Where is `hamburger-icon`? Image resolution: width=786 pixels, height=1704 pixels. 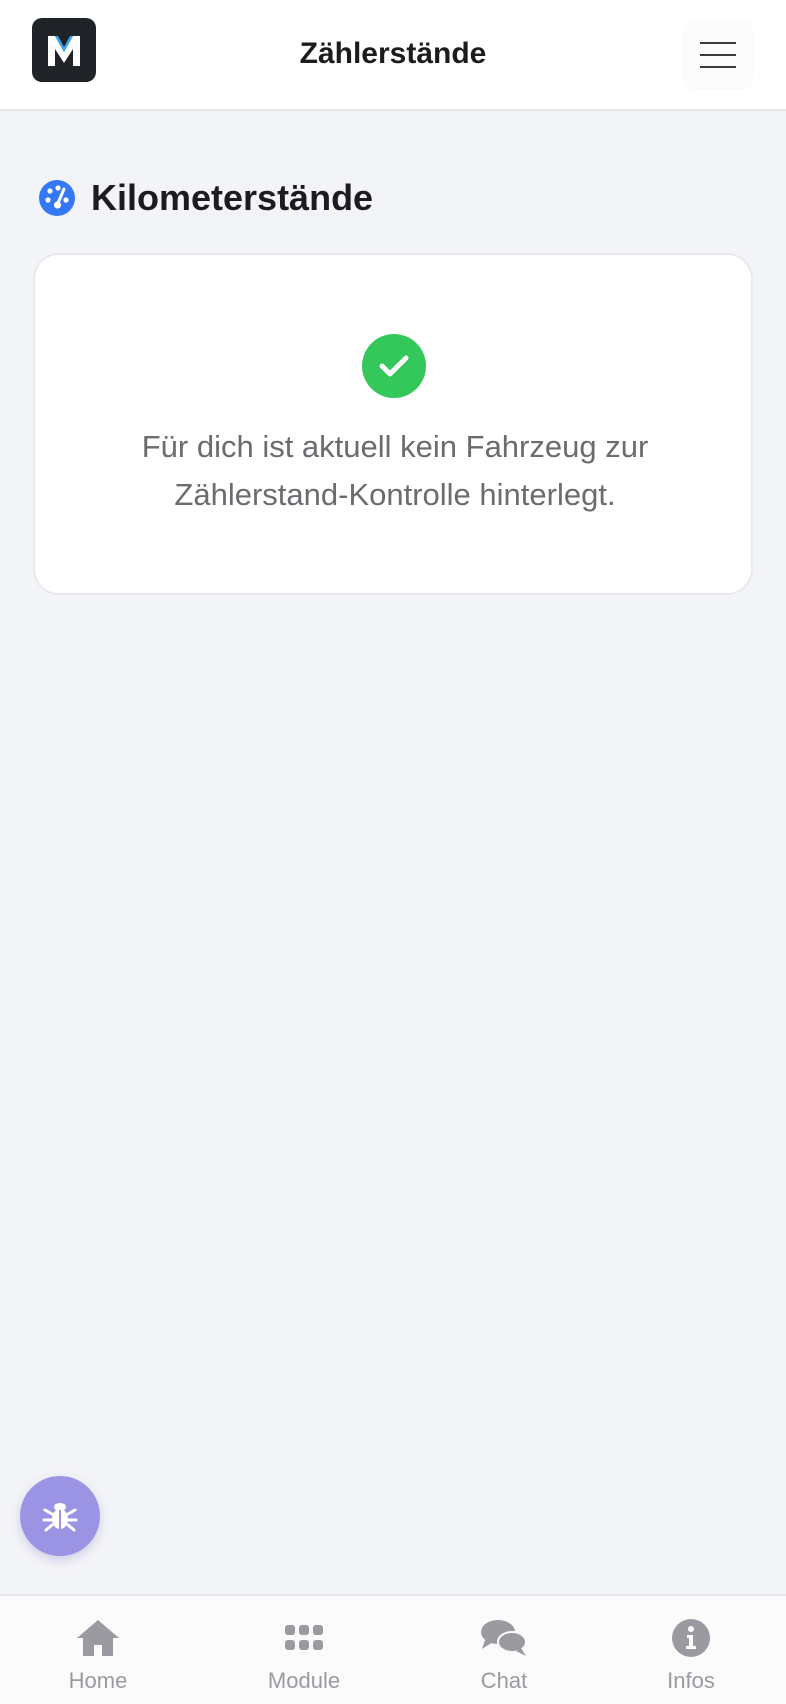
hamburger-icon is located at coordinates (718, 55).